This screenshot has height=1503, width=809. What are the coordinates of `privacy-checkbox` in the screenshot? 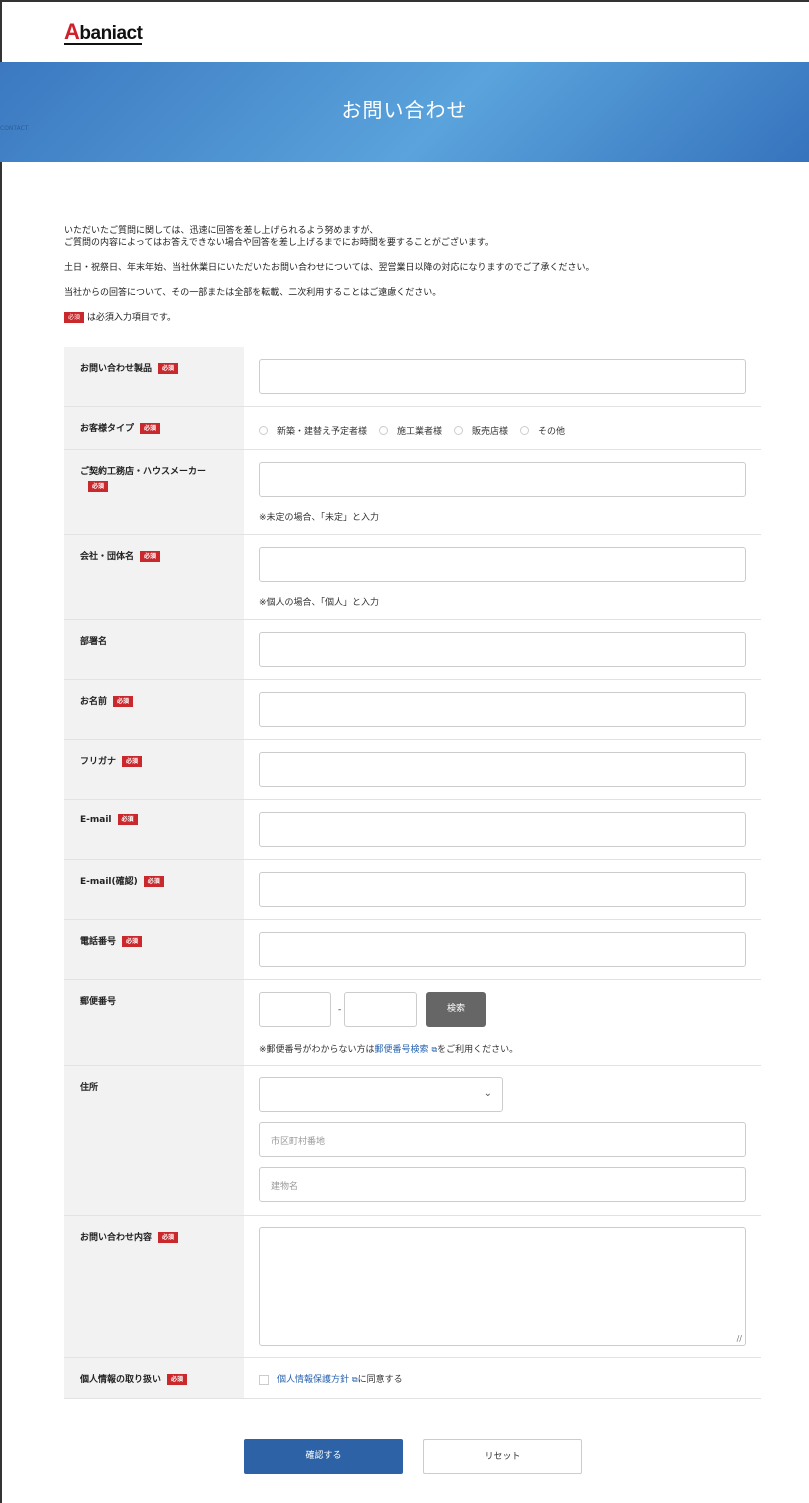 It's located at (264, 1379).